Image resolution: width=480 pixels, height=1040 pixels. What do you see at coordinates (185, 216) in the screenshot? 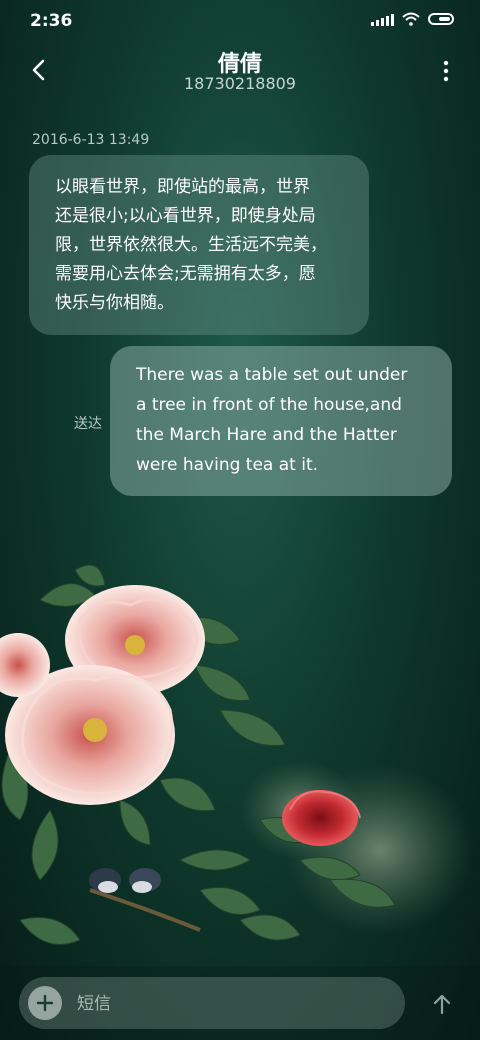
I see `message-line: 还是很小;以心看世界，即使身处局` at bounding box center [185, 216].